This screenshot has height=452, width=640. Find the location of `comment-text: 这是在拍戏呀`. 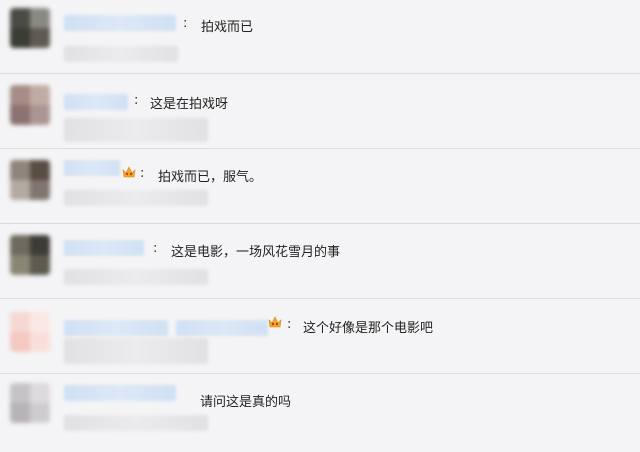

comment-text: 这是在拍戏呀 is located at coordinates (189, 104).